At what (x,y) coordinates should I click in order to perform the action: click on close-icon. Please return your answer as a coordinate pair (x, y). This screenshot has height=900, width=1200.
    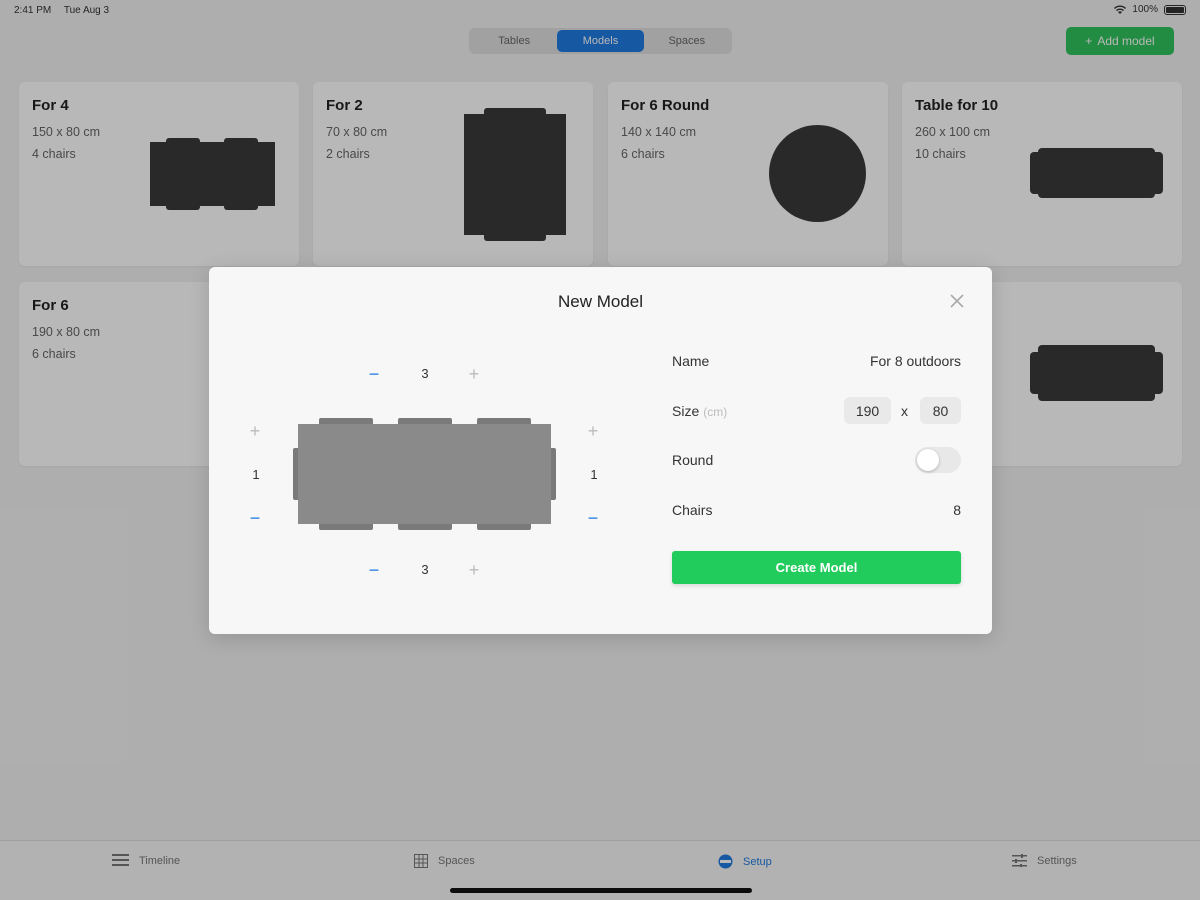
    Looking at the image, I should click on (957, 301).